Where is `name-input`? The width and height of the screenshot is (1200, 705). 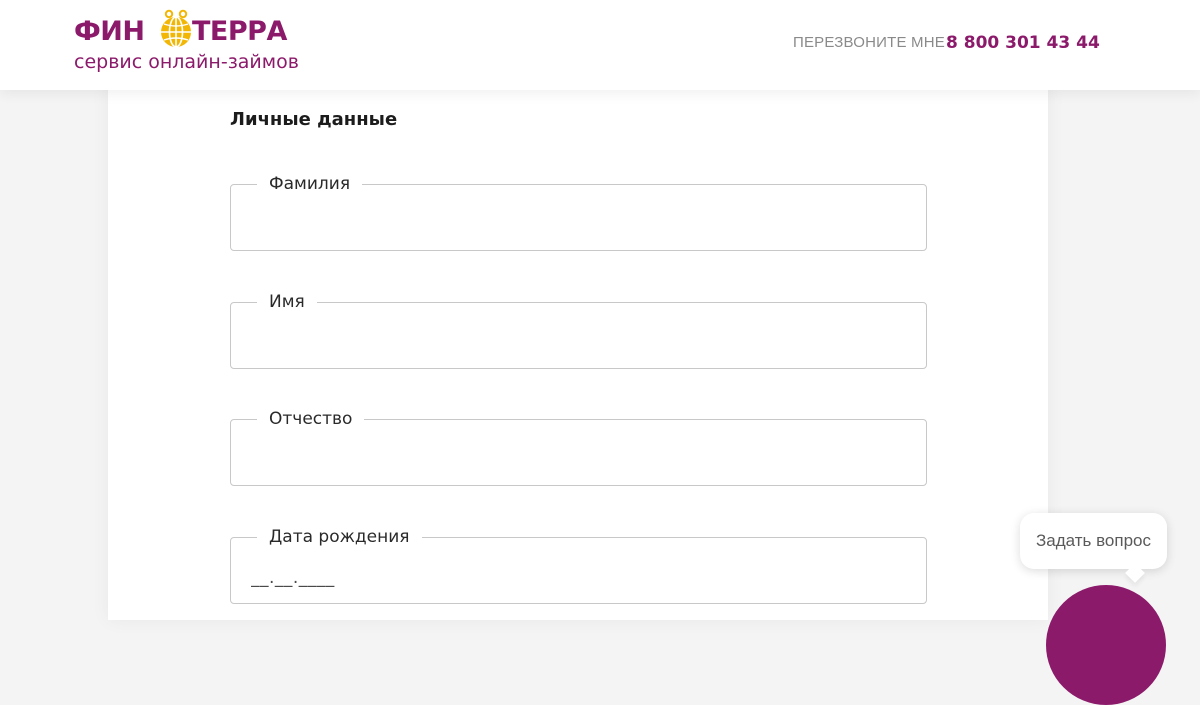 name-input is located at coordinates (576, 343).